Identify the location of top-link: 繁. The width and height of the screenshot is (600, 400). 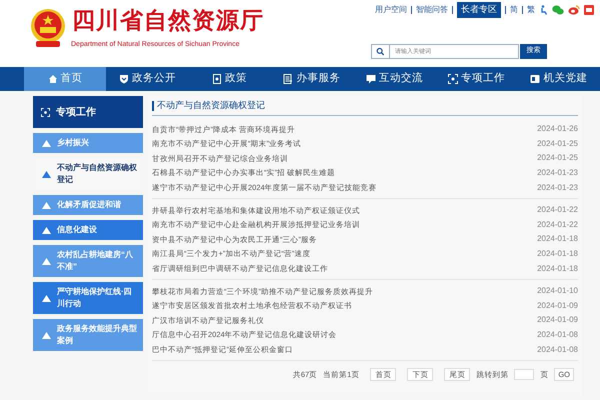
(531, 10).